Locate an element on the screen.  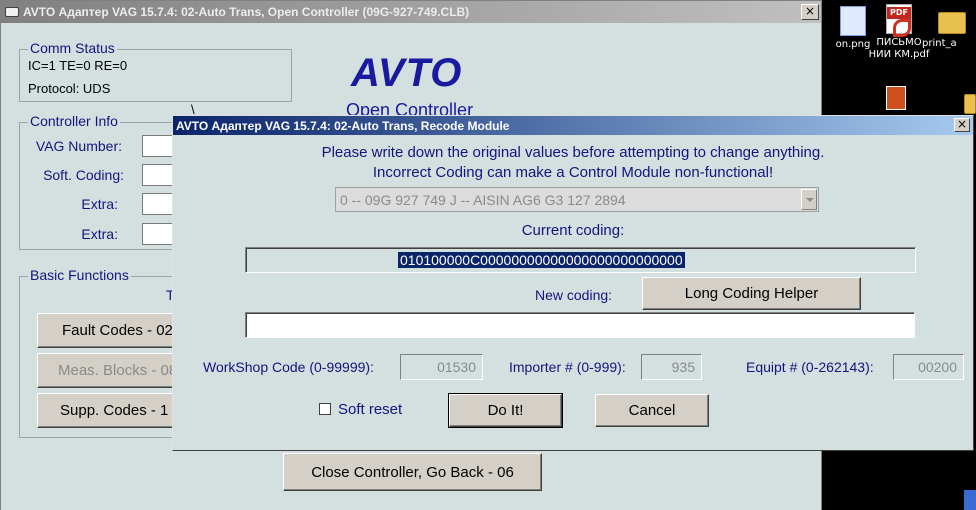
soft-reset-checkbox is located at coordinates (325, 409).